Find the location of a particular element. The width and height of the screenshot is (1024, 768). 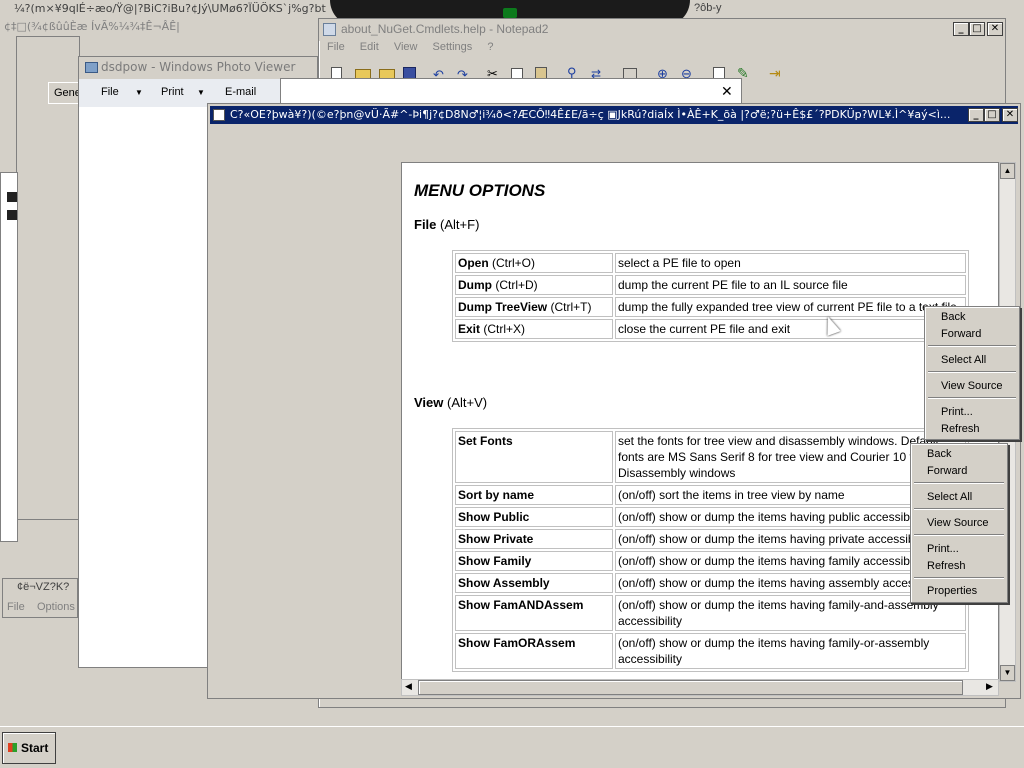

option-keys: (Ctrl+X) is located at coordinates (504, 329).